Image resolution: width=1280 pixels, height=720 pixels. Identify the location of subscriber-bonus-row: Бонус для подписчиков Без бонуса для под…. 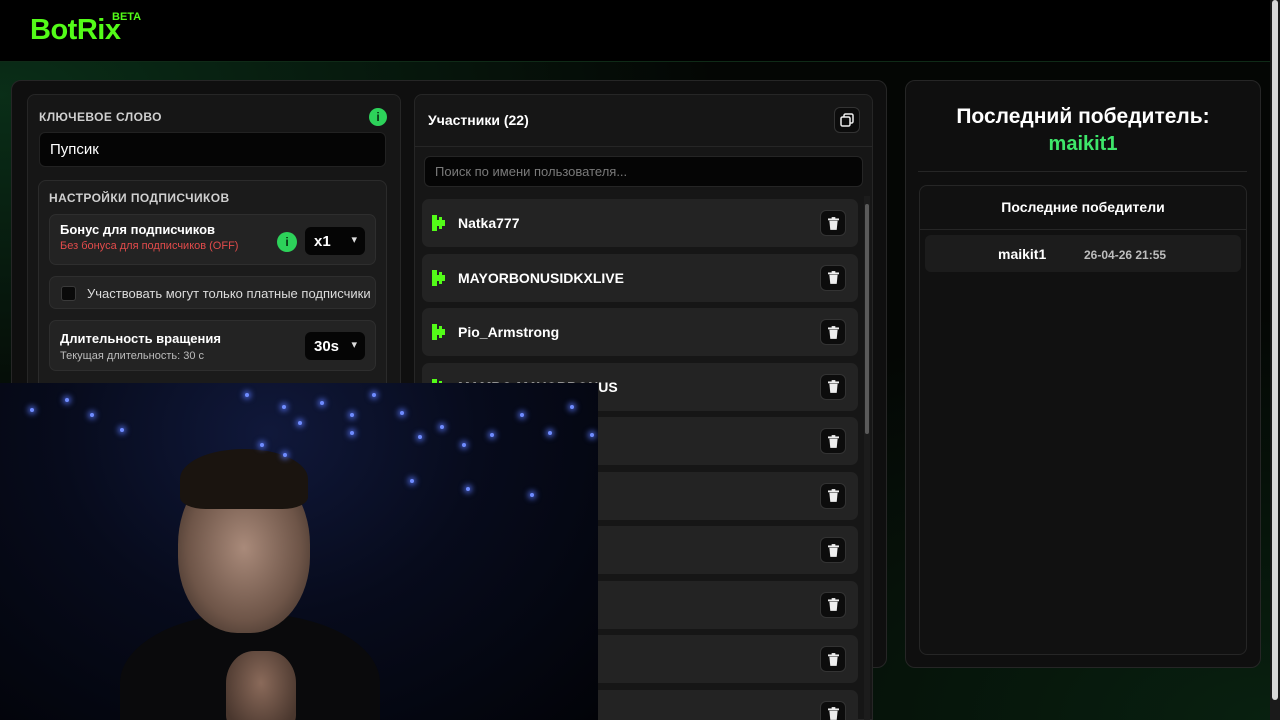
(212, 239).